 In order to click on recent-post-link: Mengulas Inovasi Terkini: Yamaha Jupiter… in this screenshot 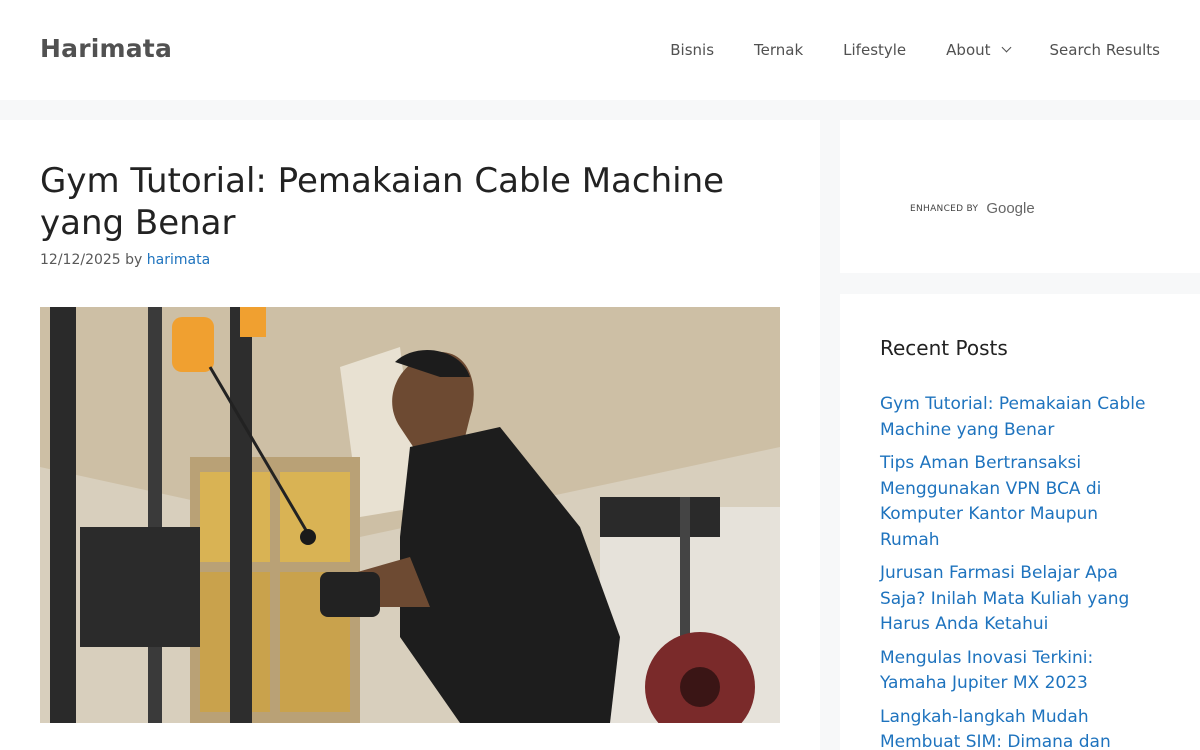, I will do `click(986, 671)`.